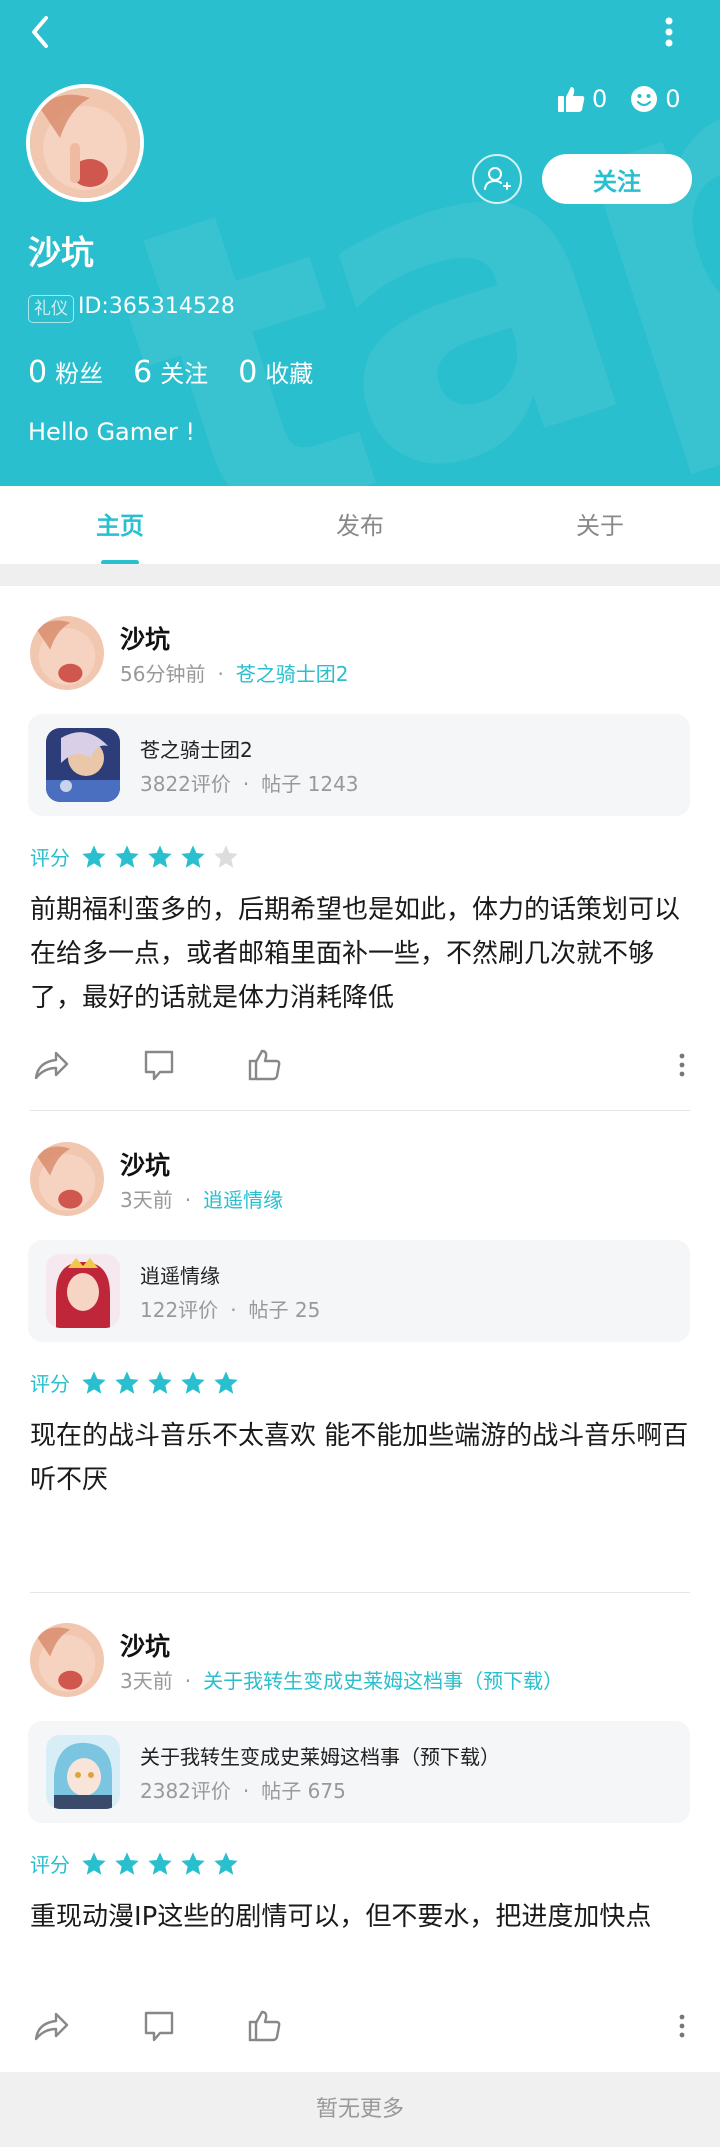 Image resolution: width=720 pixels, height=2148 pixels. I want to click on post-game-link: 苍之骑士团2, so click(292, 674).